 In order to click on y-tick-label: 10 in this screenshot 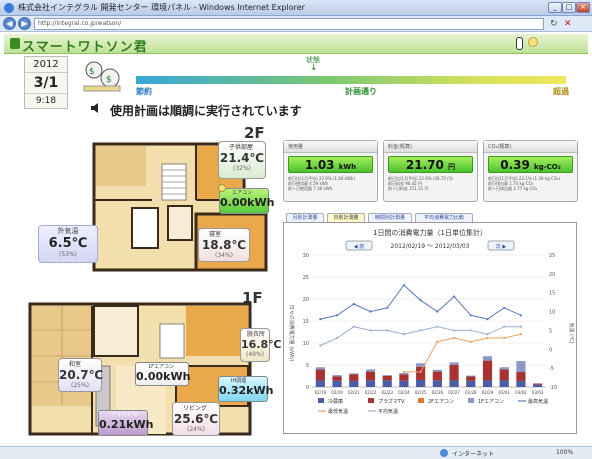, I will do `click(306, 344)`.